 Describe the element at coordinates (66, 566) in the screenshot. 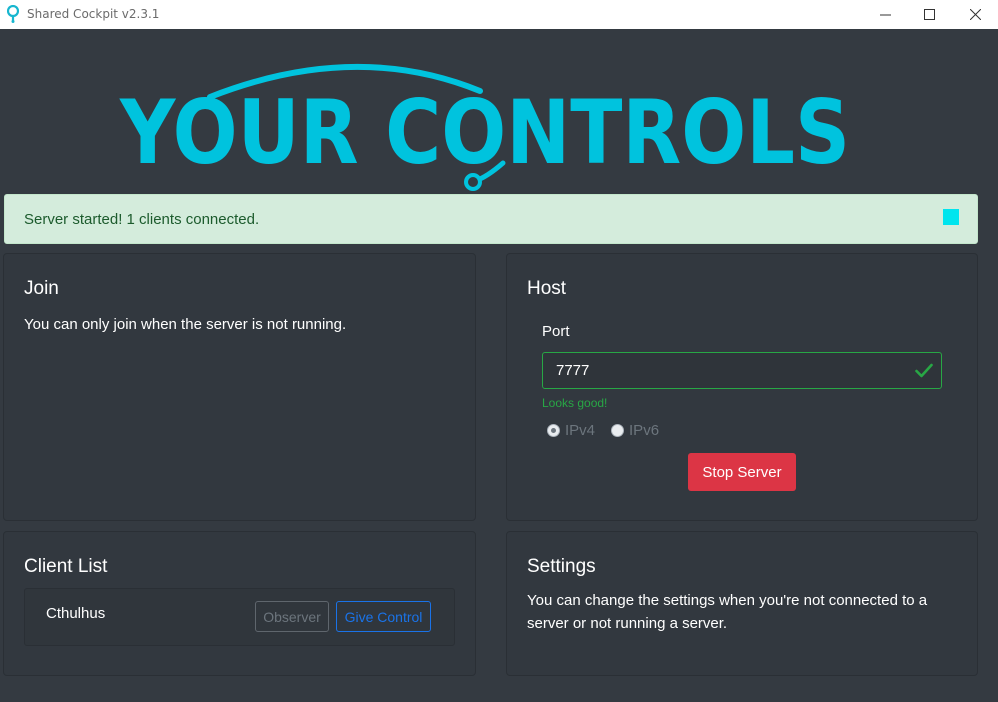

I see `client-list-title: Client List` at that location.